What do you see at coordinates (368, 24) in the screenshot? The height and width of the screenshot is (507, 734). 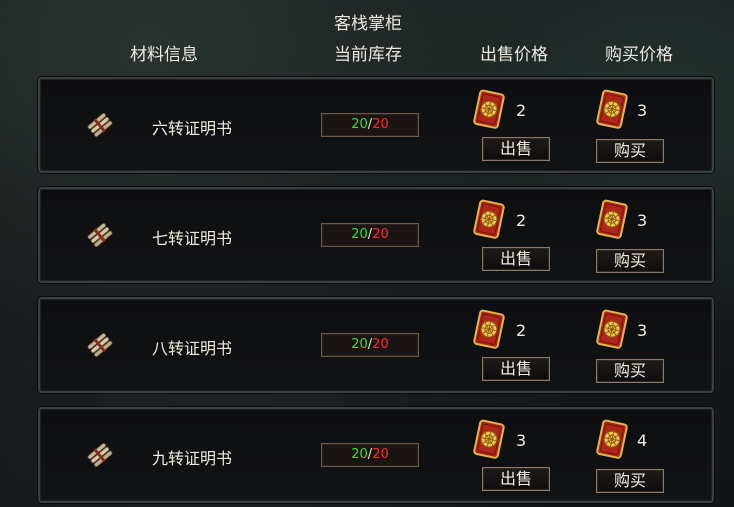 I see `shop-title: 客栈掌柜` at bounding box center [368, 24].